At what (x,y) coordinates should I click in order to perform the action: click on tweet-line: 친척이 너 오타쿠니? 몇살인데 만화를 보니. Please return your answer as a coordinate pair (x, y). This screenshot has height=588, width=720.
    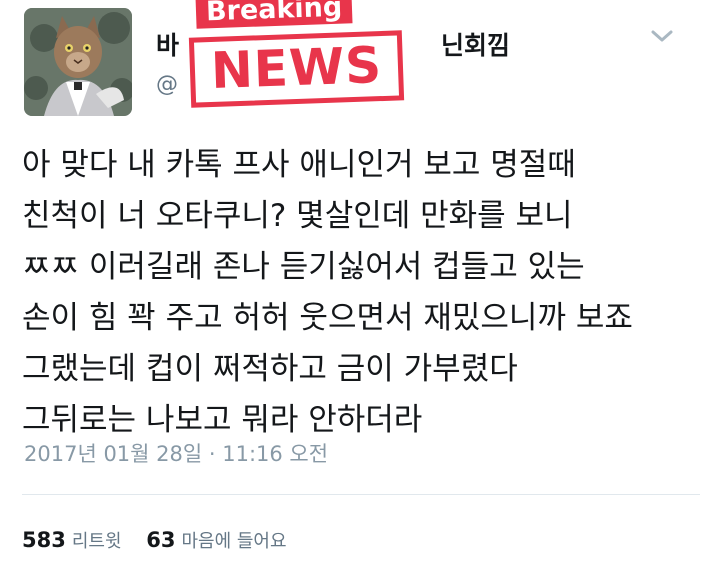
    Looking at the image, I should click on (297, 216).